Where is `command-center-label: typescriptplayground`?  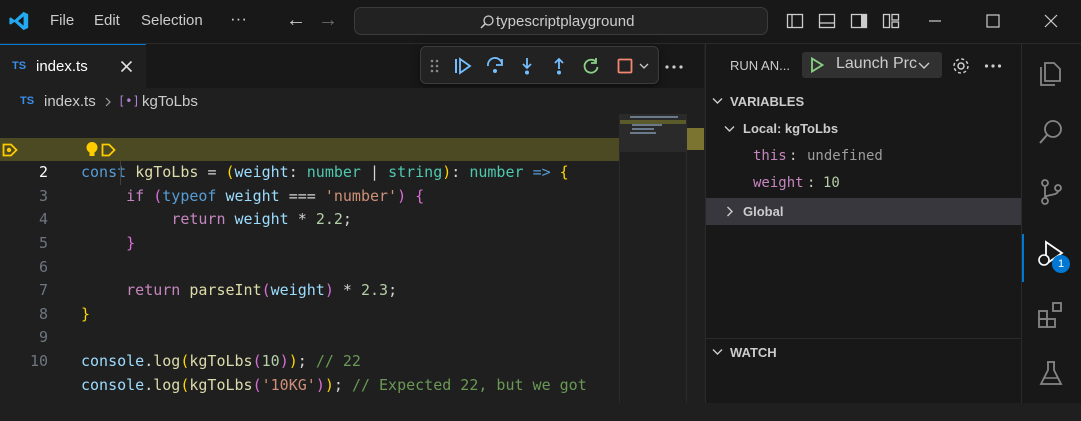 command-center-label: typescriptplayground is located at coordinates (565, 21).